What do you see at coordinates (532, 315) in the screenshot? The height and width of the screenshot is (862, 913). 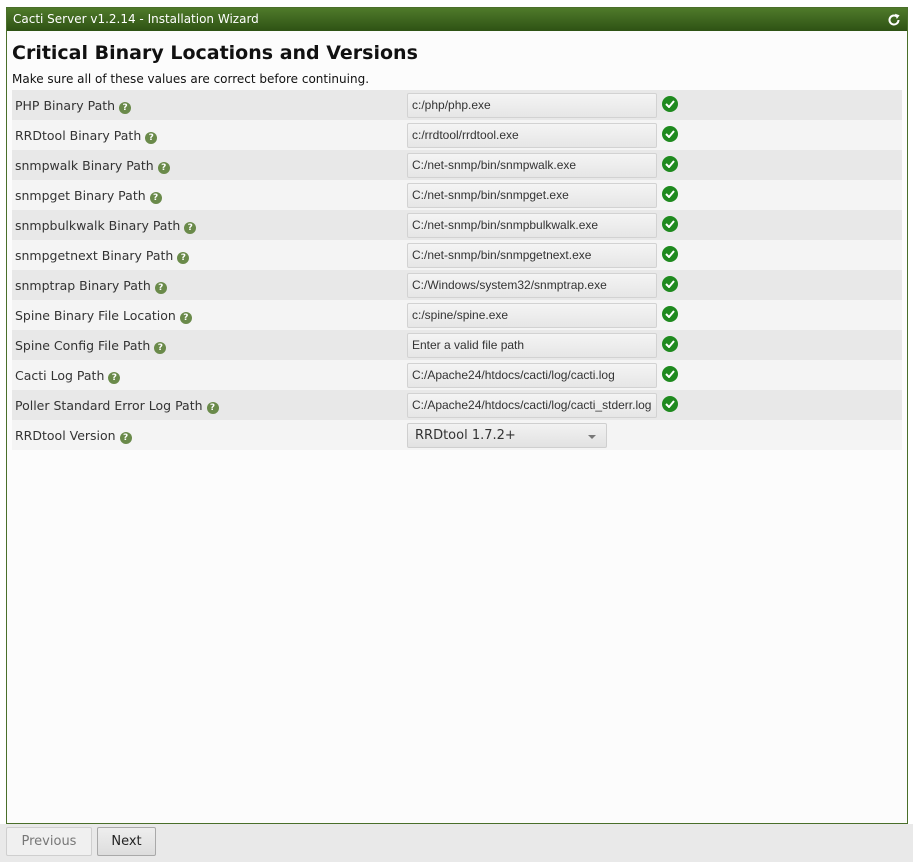 I see `path-input: c:/spine/spine.exe` at bounding box center [532, 315].